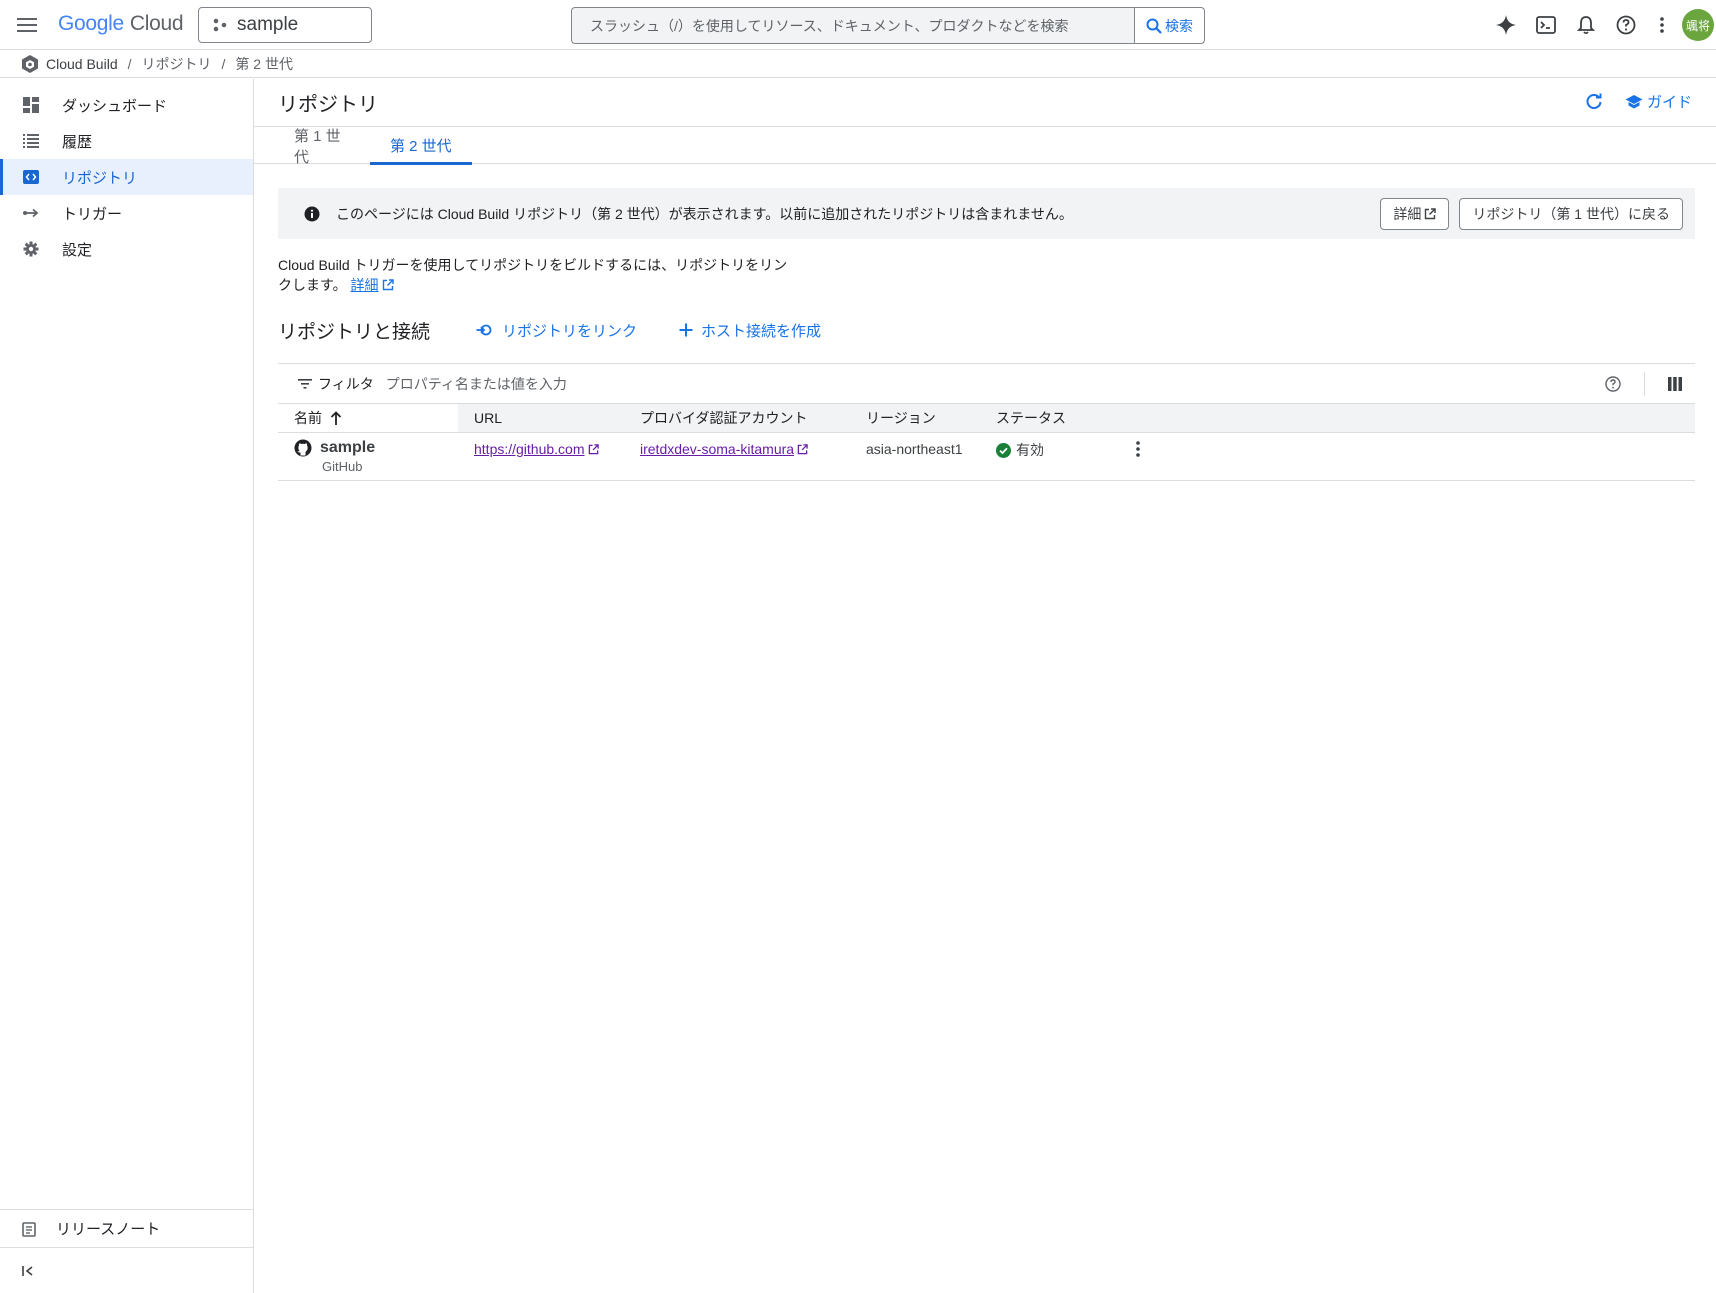  What do you see at coordinates (717, 449) in the screenshot?
I see `provider-account-label: iretdxdev-soma-kitamura` at bounding box center [717, 449].